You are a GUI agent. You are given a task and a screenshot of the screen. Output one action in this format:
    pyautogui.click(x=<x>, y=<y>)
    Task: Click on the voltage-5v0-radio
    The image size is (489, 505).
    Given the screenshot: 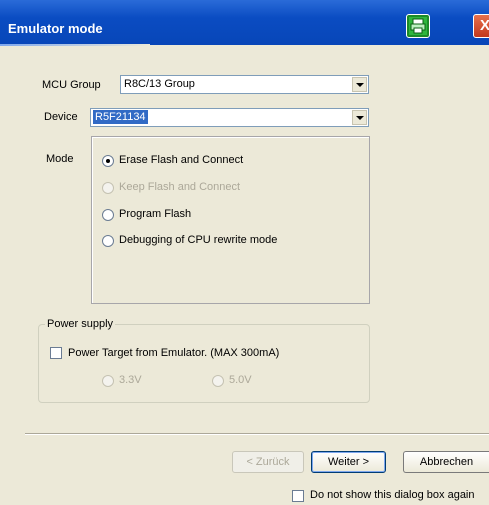 What is the action you would take?
    pyautogui.click(x=218, y=381)
    